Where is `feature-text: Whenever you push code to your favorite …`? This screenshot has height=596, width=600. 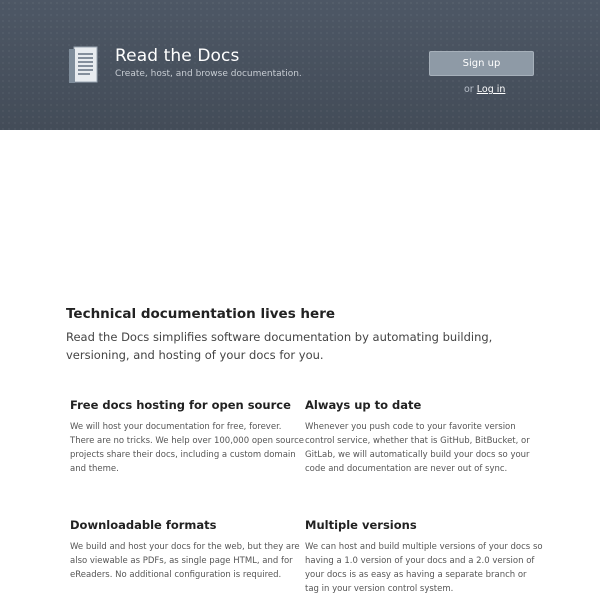
feature-text: Whenever you push code to your favorite … is located at coordinates (417, 448).